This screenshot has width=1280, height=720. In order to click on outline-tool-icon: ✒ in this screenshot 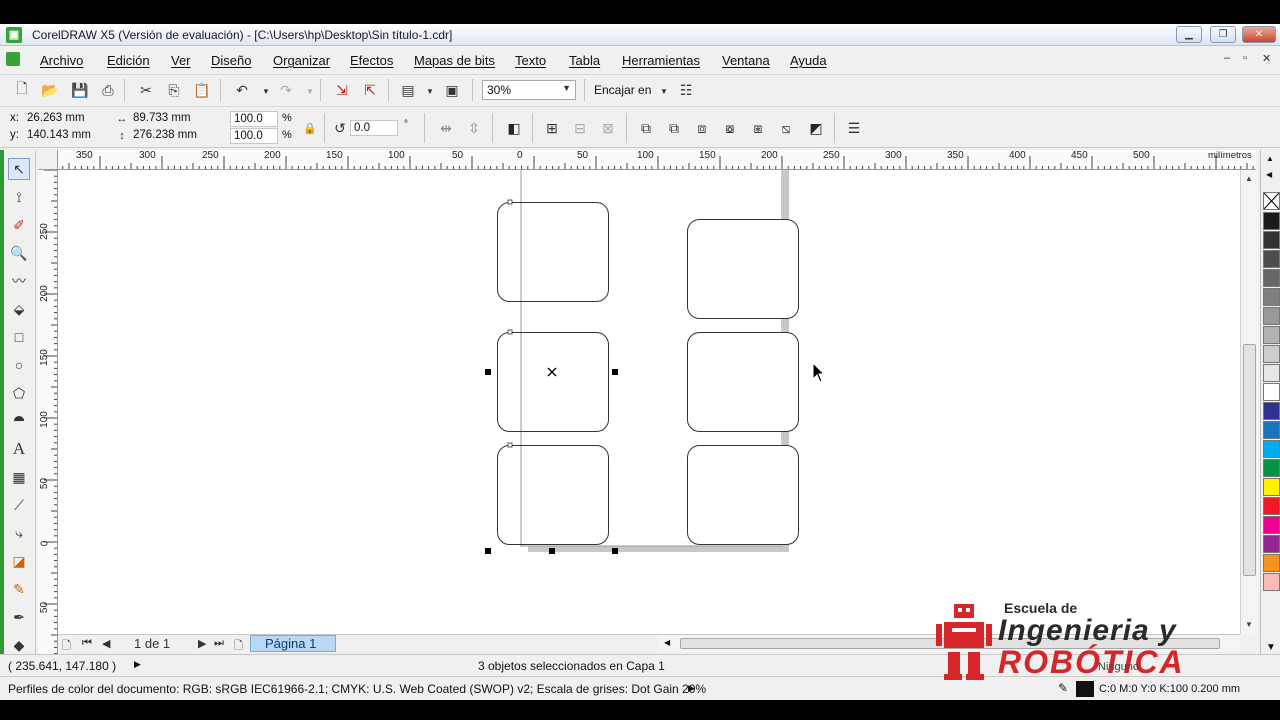, I will do `click(19, 617)`.